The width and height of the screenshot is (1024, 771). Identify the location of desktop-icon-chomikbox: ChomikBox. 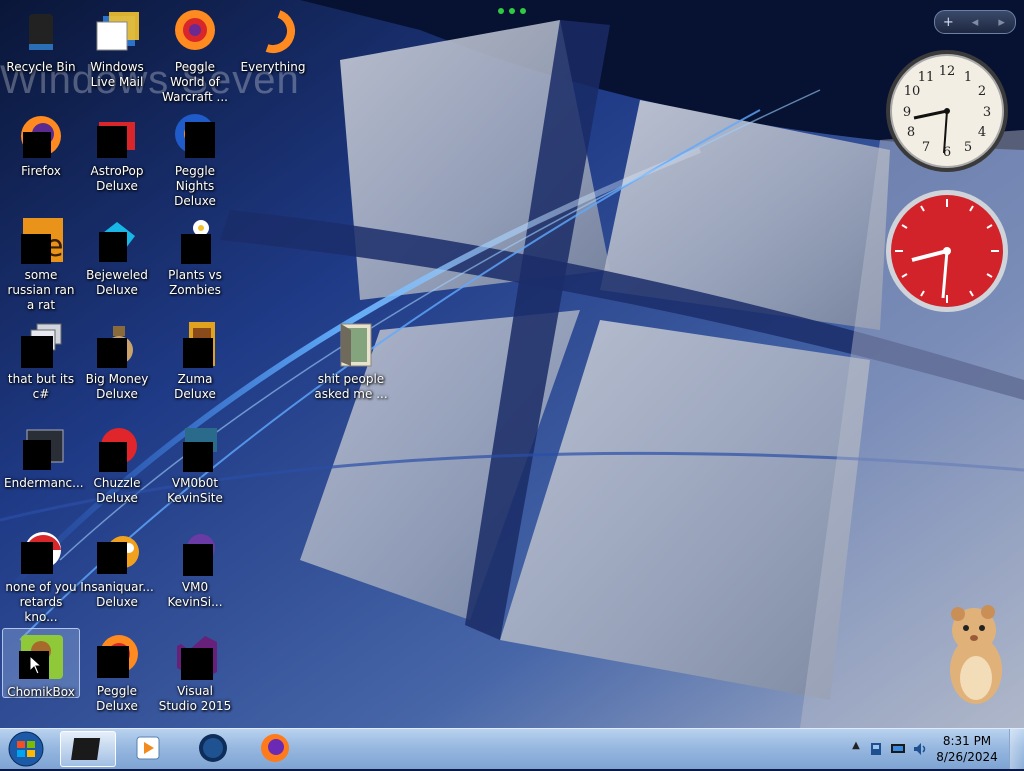
(41, 663).